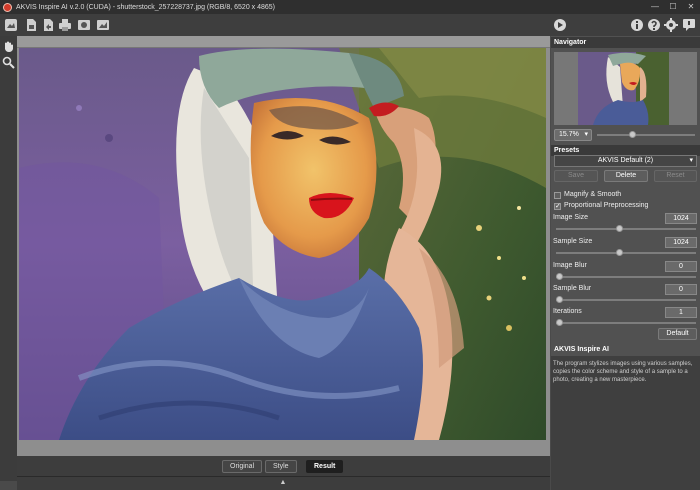  I want to click on canvas-bottom-margin, so click(283, 448).